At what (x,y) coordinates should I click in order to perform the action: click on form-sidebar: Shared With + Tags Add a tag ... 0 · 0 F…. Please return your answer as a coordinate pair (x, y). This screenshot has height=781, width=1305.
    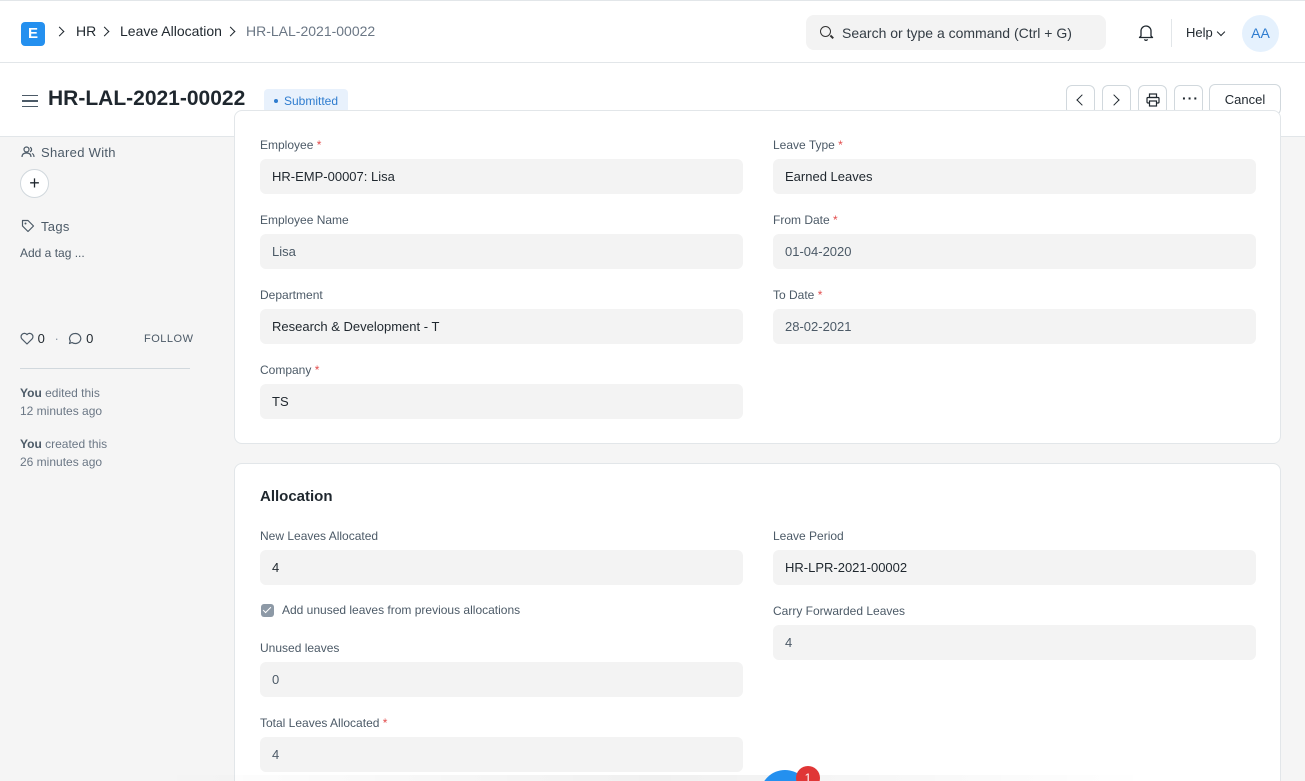
    Looking at the image, I should click on (105, 459).